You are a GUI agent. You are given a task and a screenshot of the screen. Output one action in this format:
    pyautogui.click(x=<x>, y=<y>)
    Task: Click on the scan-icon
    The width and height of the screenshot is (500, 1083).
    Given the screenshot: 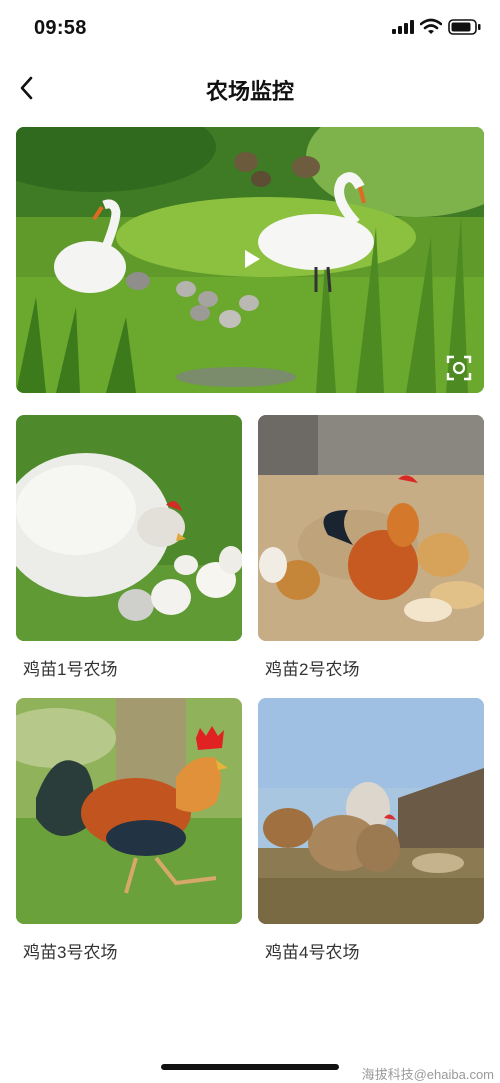 What is the action you would take?
    pyautogui.click(x=459, y=368)
    